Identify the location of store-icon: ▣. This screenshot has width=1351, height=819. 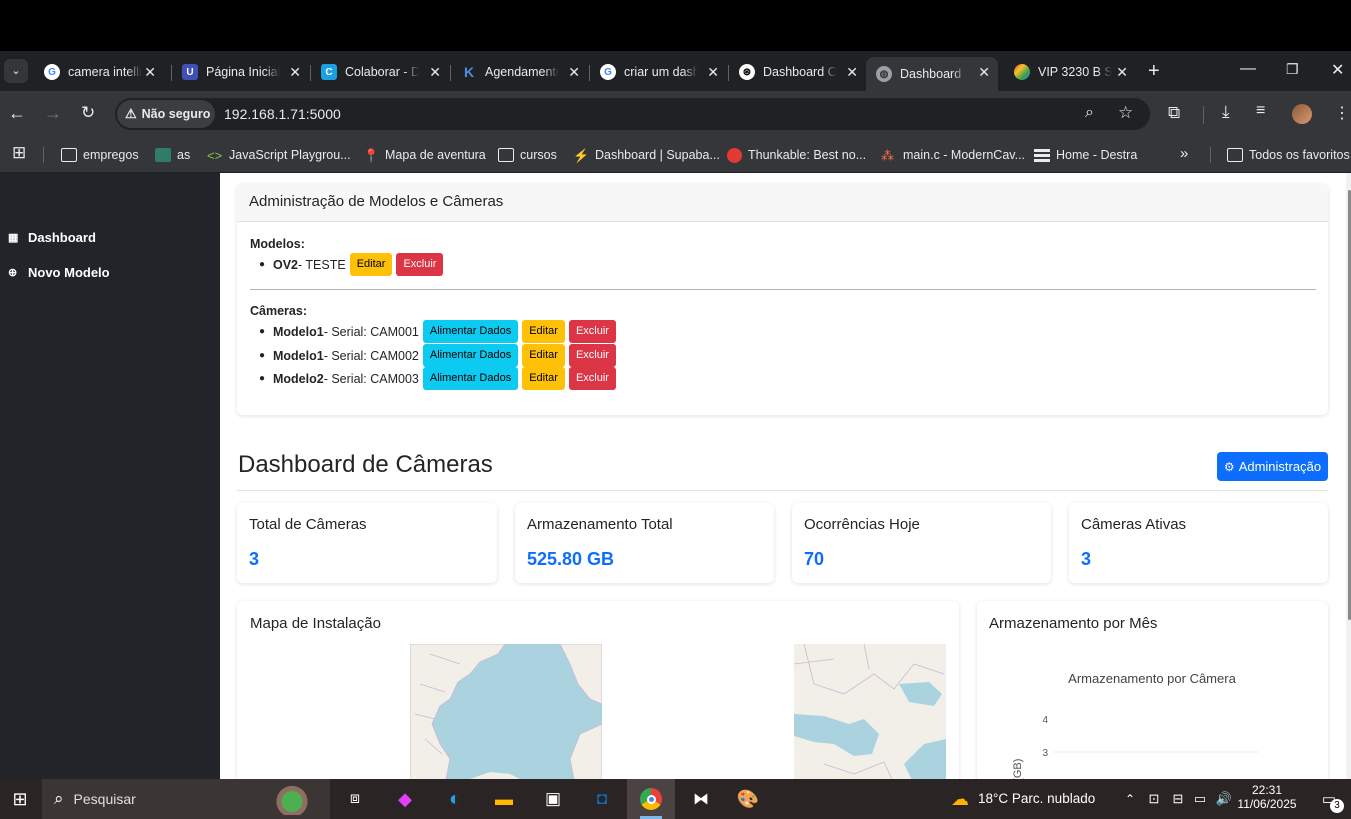
(553, 799).